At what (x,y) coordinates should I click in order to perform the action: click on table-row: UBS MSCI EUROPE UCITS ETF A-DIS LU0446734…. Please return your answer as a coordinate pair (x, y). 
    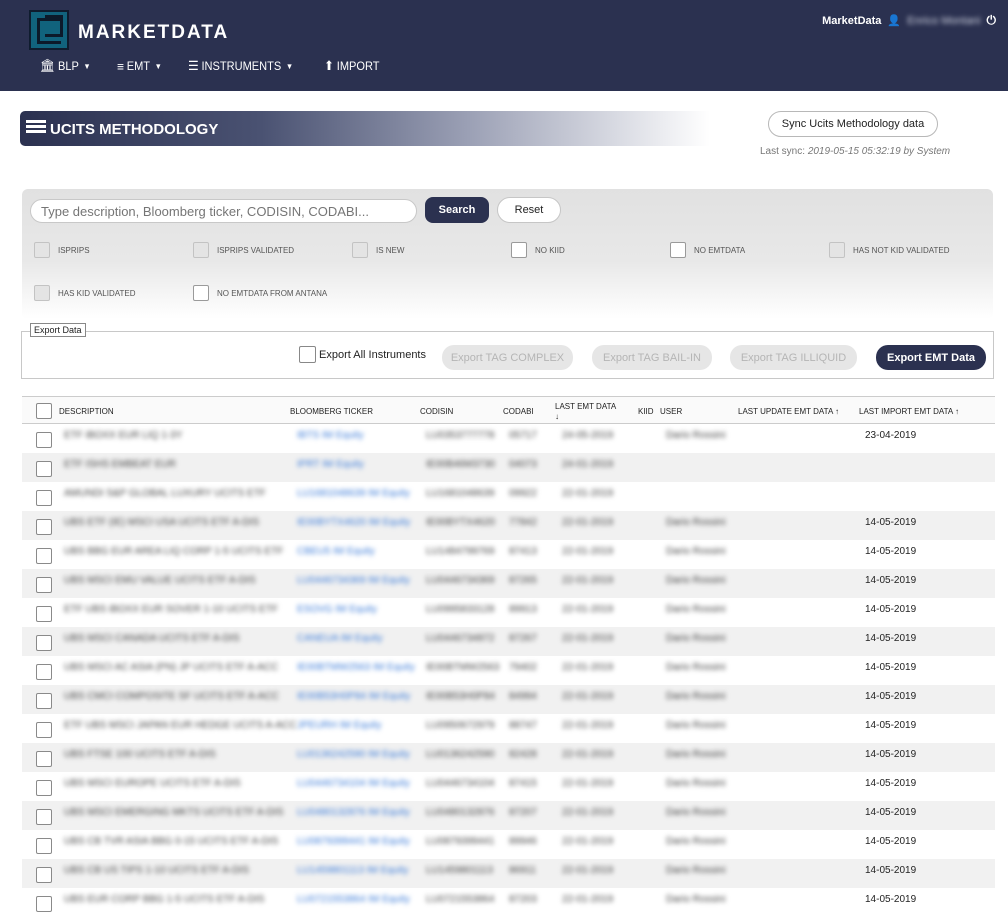
    Looking at the image, I should click on (508, 786).